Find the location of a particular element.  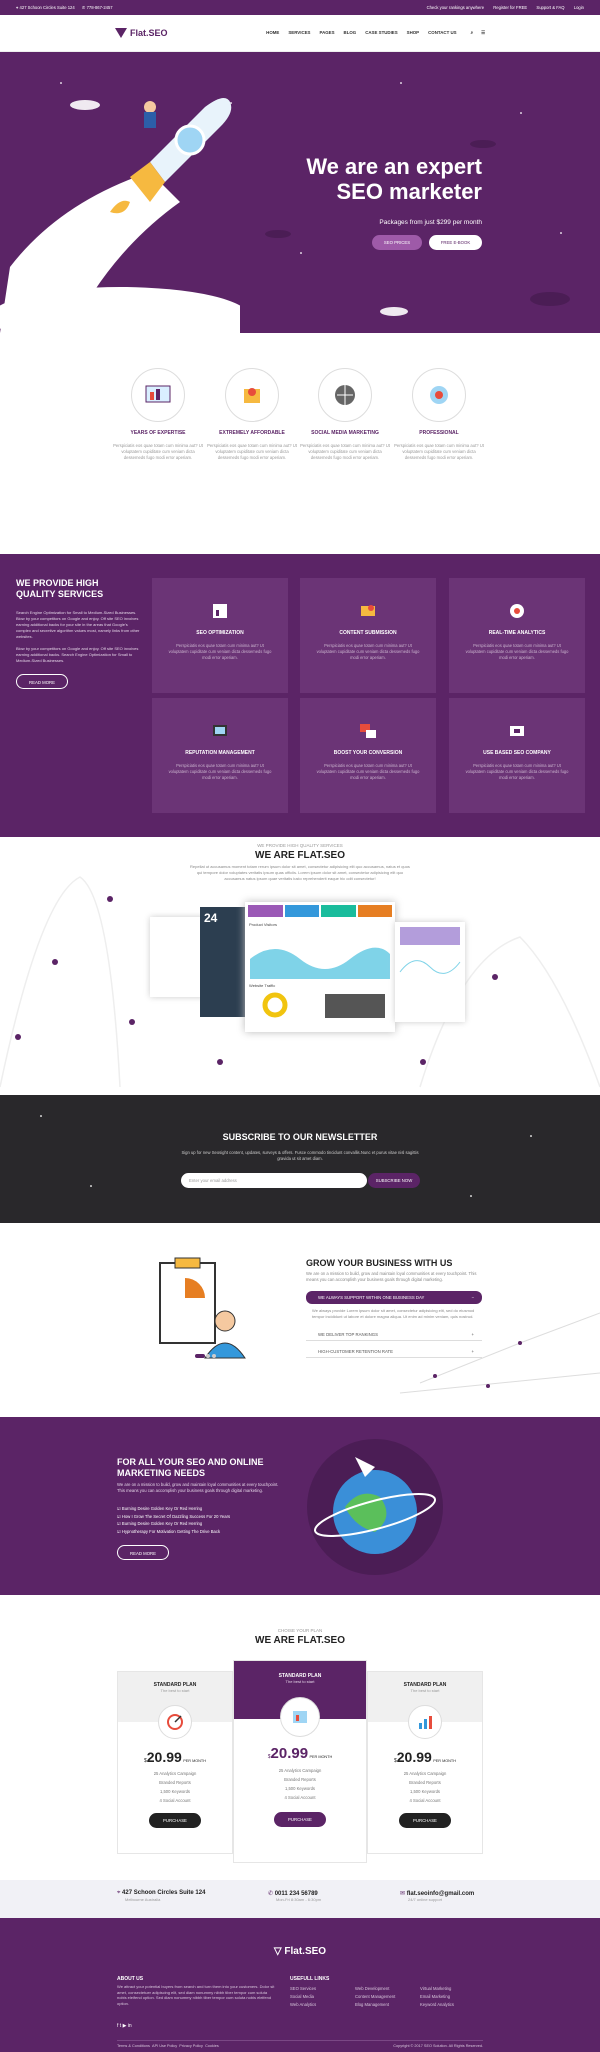

about-title: WE ARE FLAT.SEO is located at coordinates (300, 855).